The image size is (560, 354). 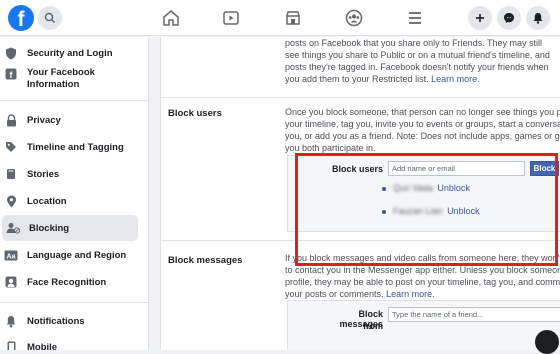 I want to click on block-messages-description-line: your posts or comments. Learn more., so click(x=360, y=294).